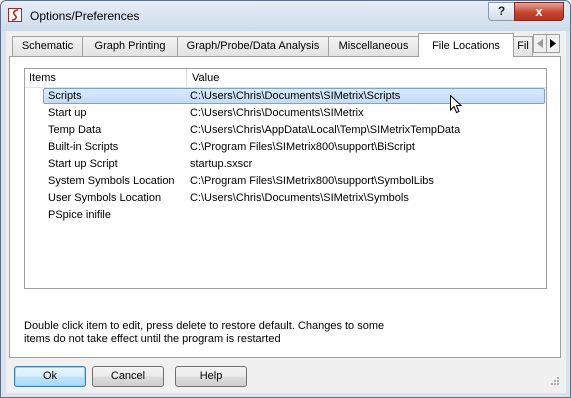 This screenshot has width=571, height=398. What do you see at coordinates (211, 376) in the screenshot?
I see `help-button: Help` at bounding box center [211, 376].